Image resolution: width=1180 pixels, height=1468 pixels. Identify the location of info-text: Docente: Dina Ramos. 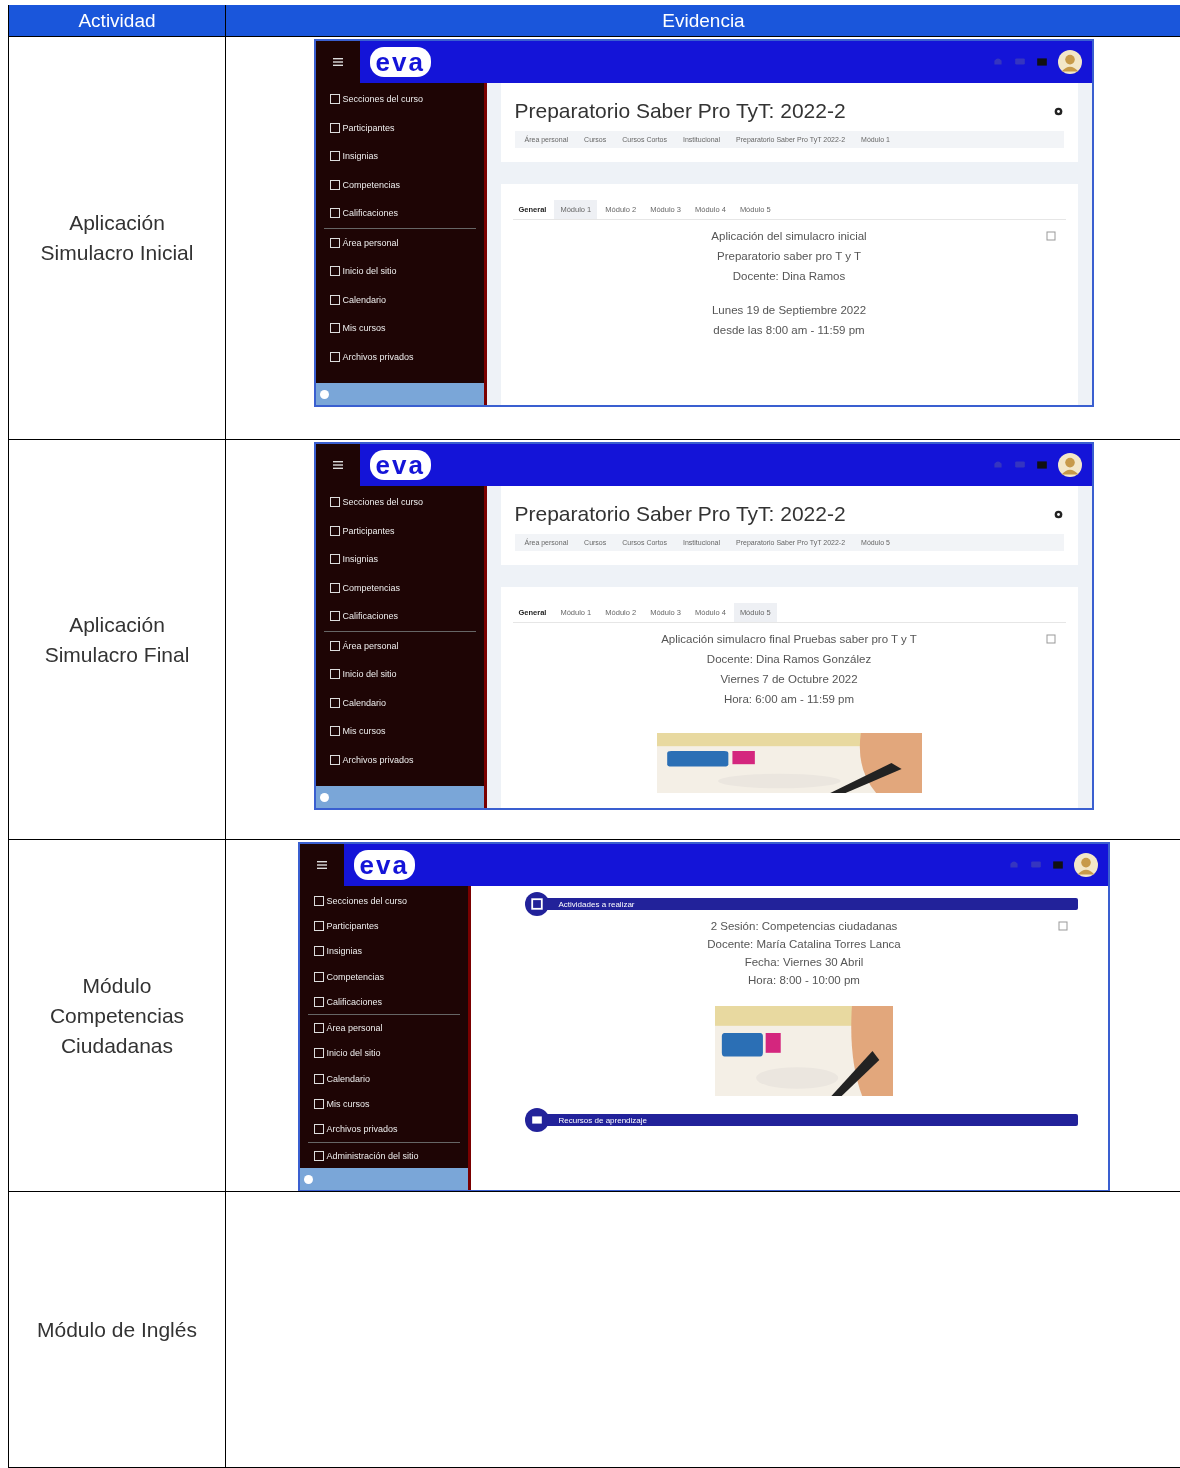
(789, 276).